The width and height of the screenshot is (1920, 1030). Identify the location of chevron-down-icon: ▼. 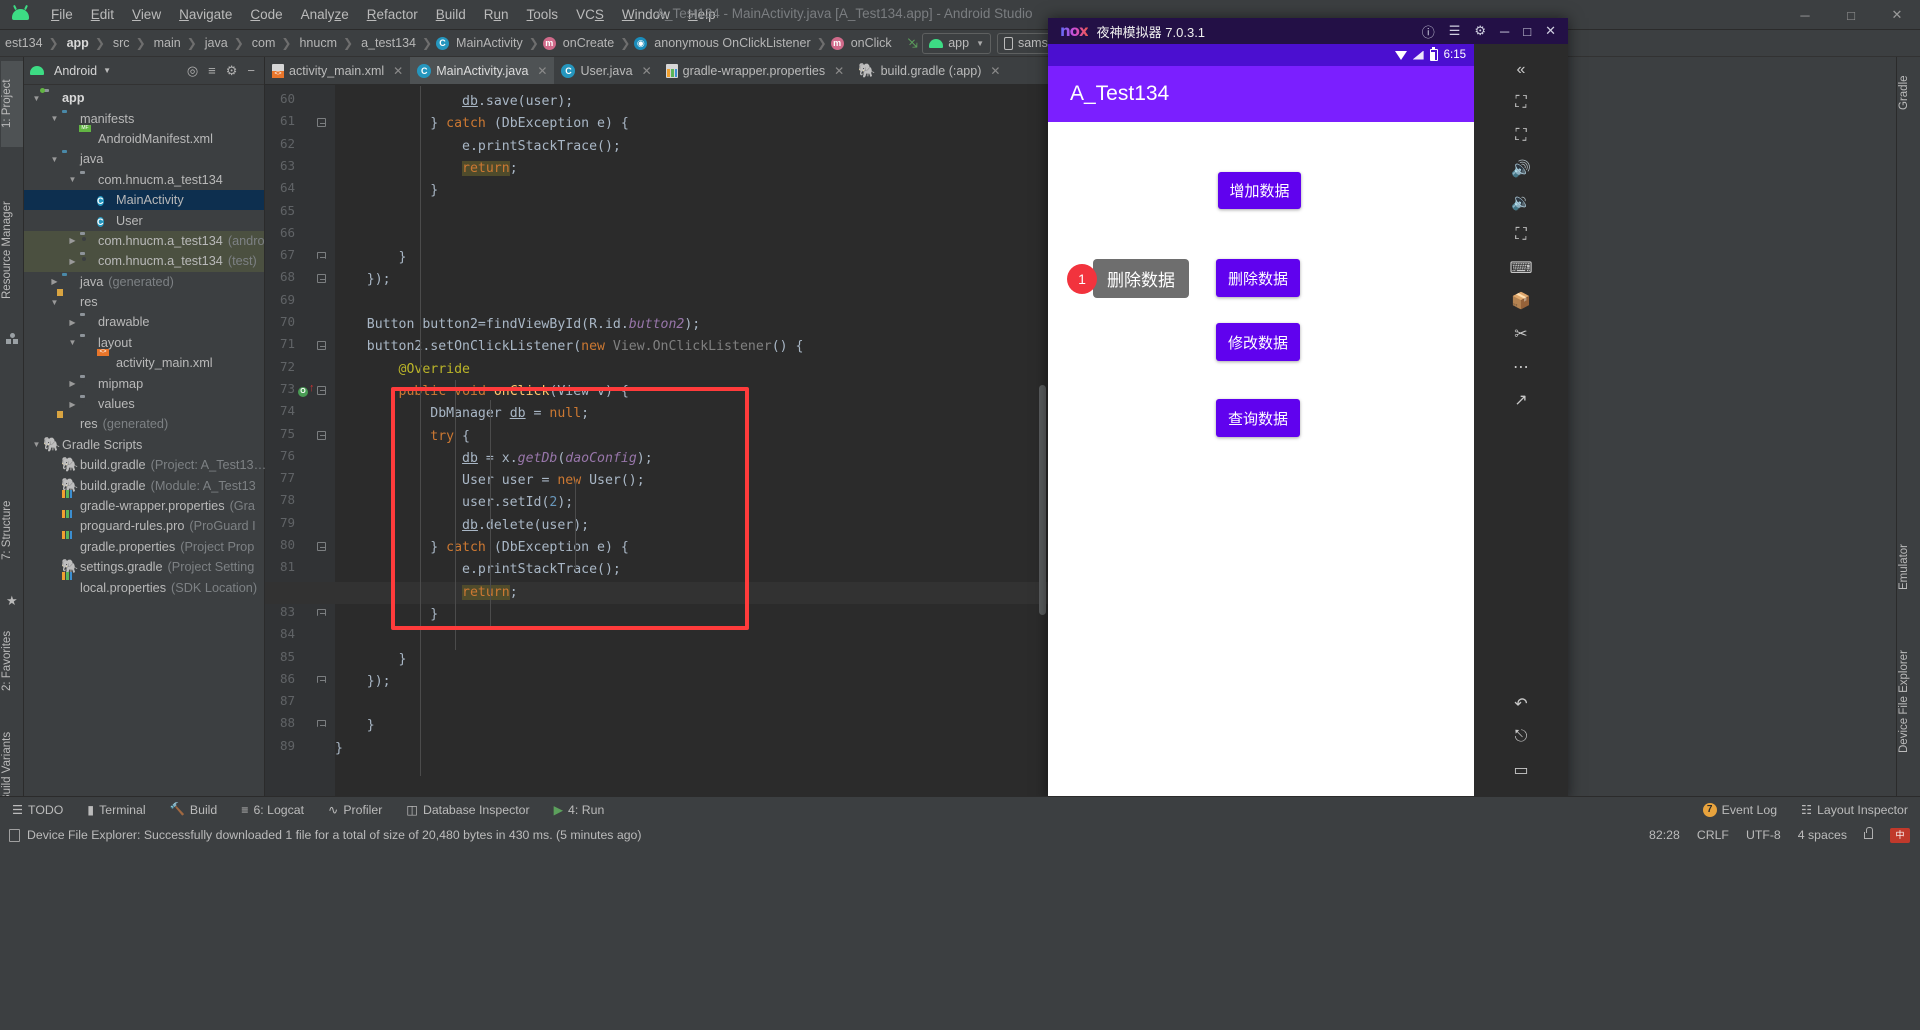
(107, 70).